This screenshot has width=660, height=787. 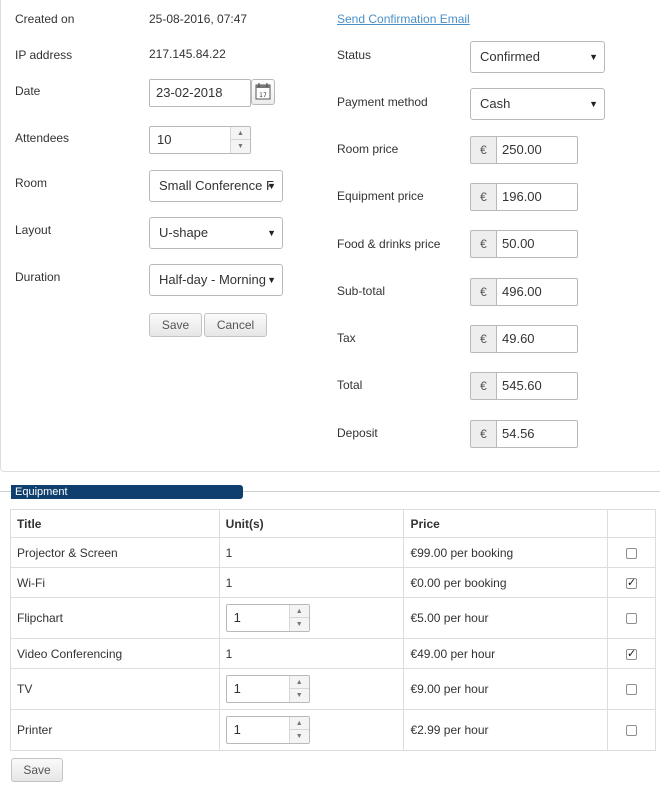 I want to click on ip-address-label: IP address, so click(x=44, y=55).